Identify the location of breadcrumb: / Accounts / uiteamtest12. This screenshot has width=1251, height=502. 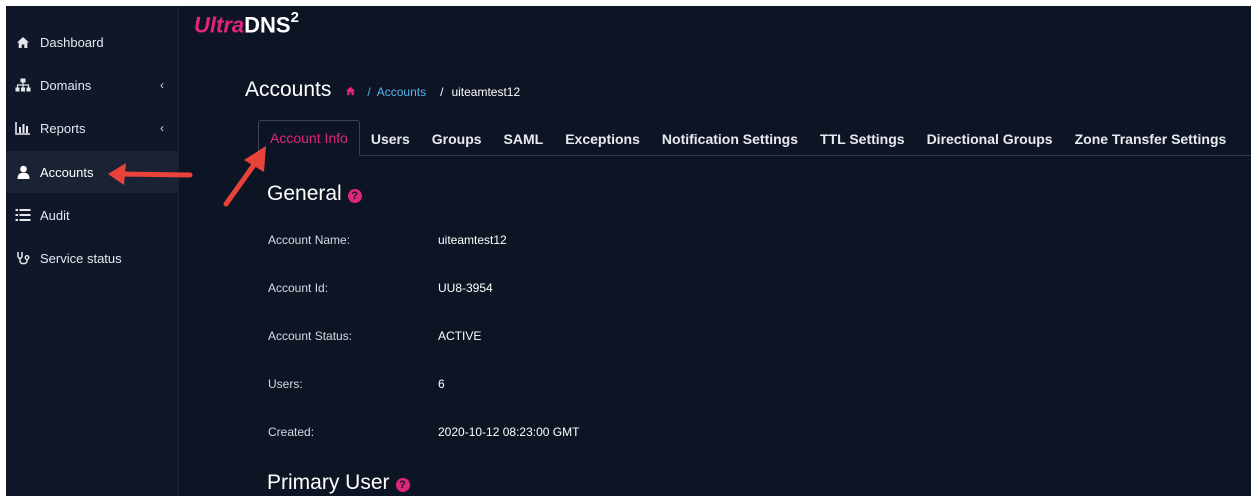
(432, 92).